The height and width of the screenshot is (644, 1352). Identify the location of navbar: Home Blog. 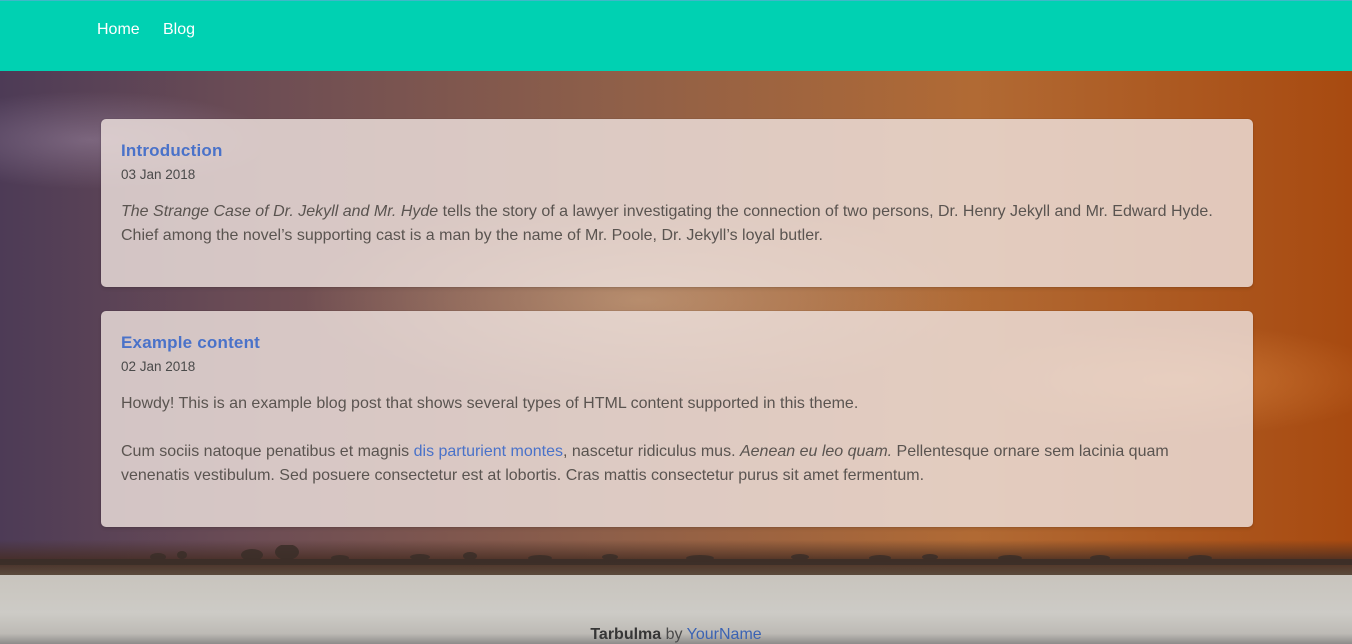
(676, 35).